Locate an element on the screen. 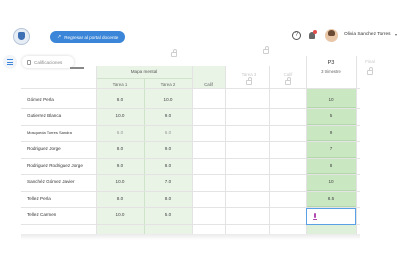 Image resolution: width=400 pixels, height=268 pixels. student-name: Tellez Carmen is located at coordinates (42, 214).